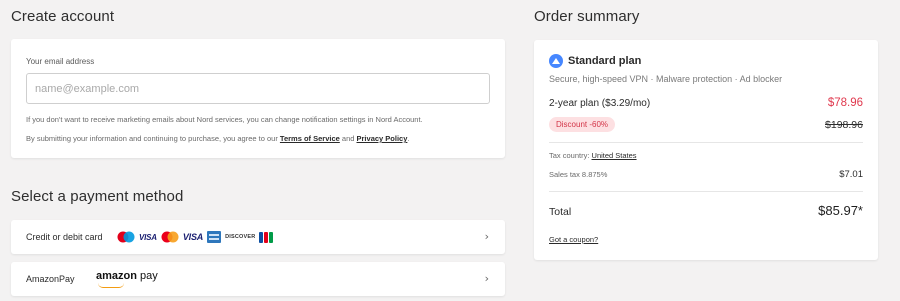  Describe the element at coordinates (50, 279) in the screenshot. I see `payment-option-amazonpay-label: AmazonPay` at that location.